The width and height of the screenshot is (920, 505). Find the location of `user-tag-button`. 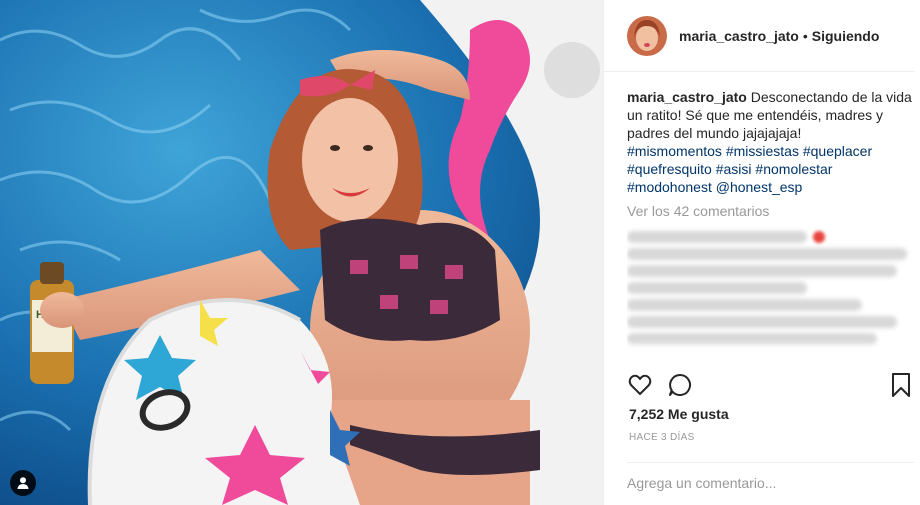

user-tag-button is located at coordinates (23, 483).